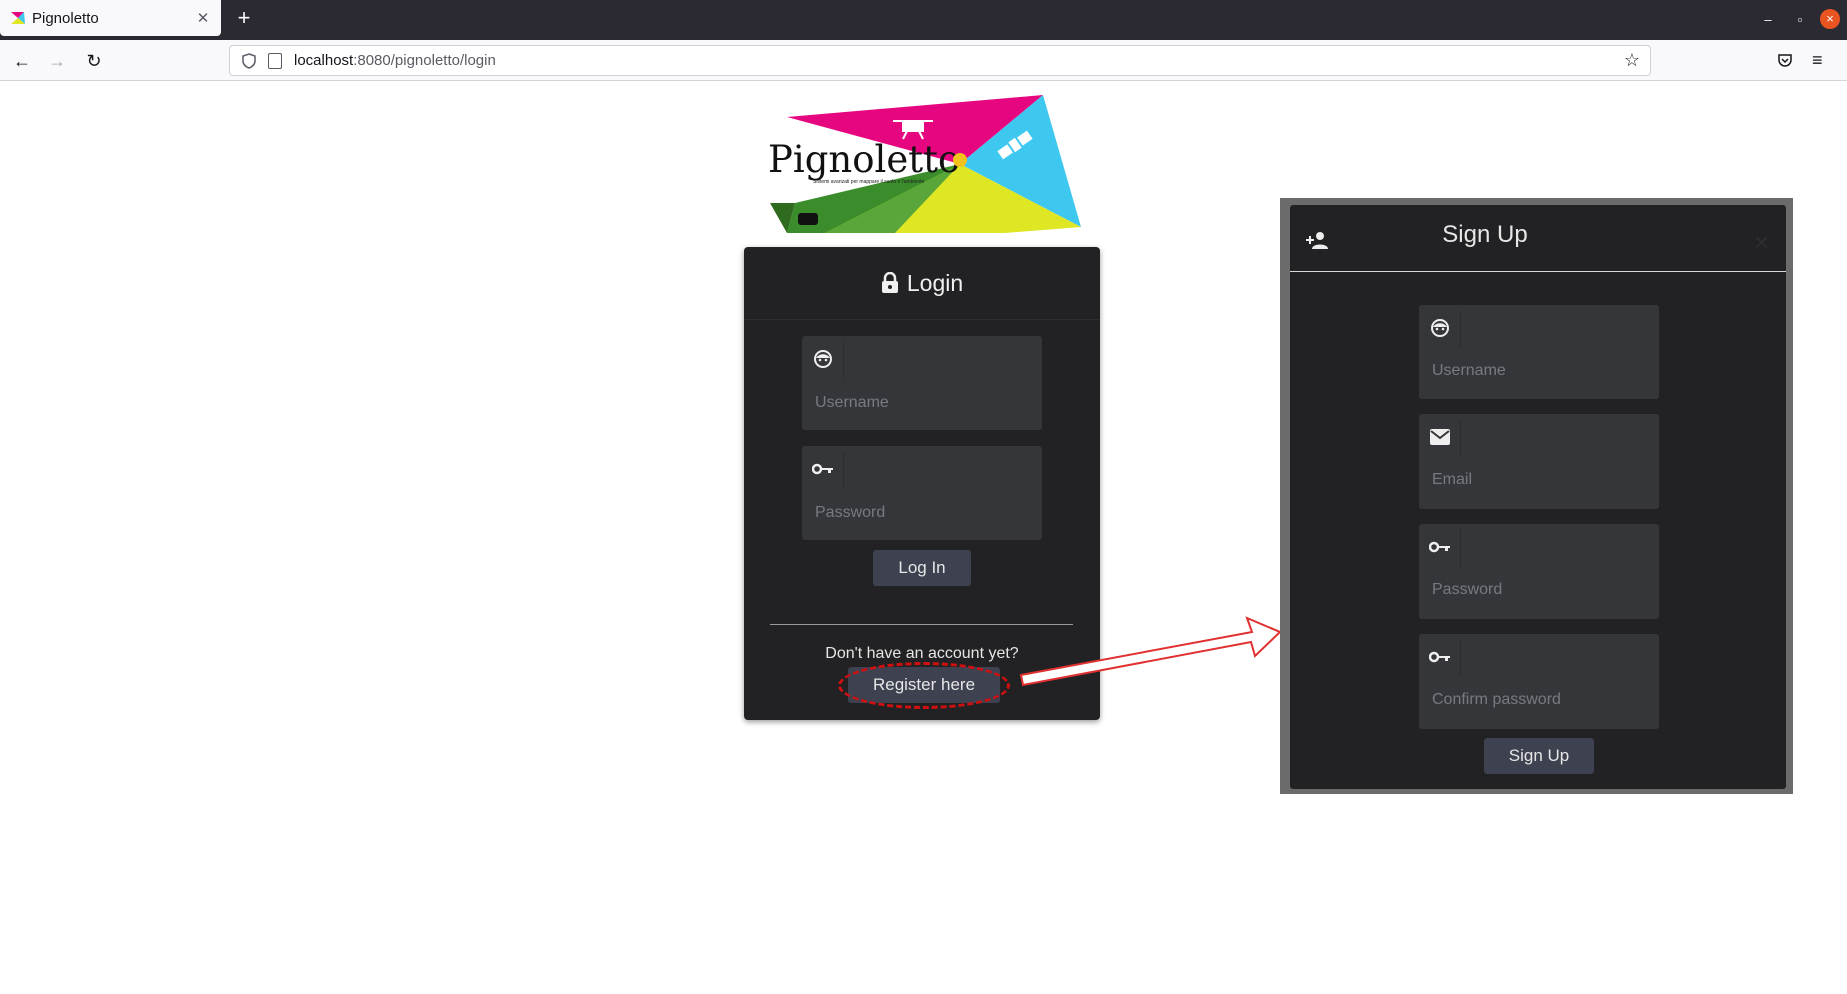 This screenshot has width=1847, height=994. What do you see at coordinates (249, 60) in the screenshot?
I see `shield-icon` at bounding box center [249, 60].